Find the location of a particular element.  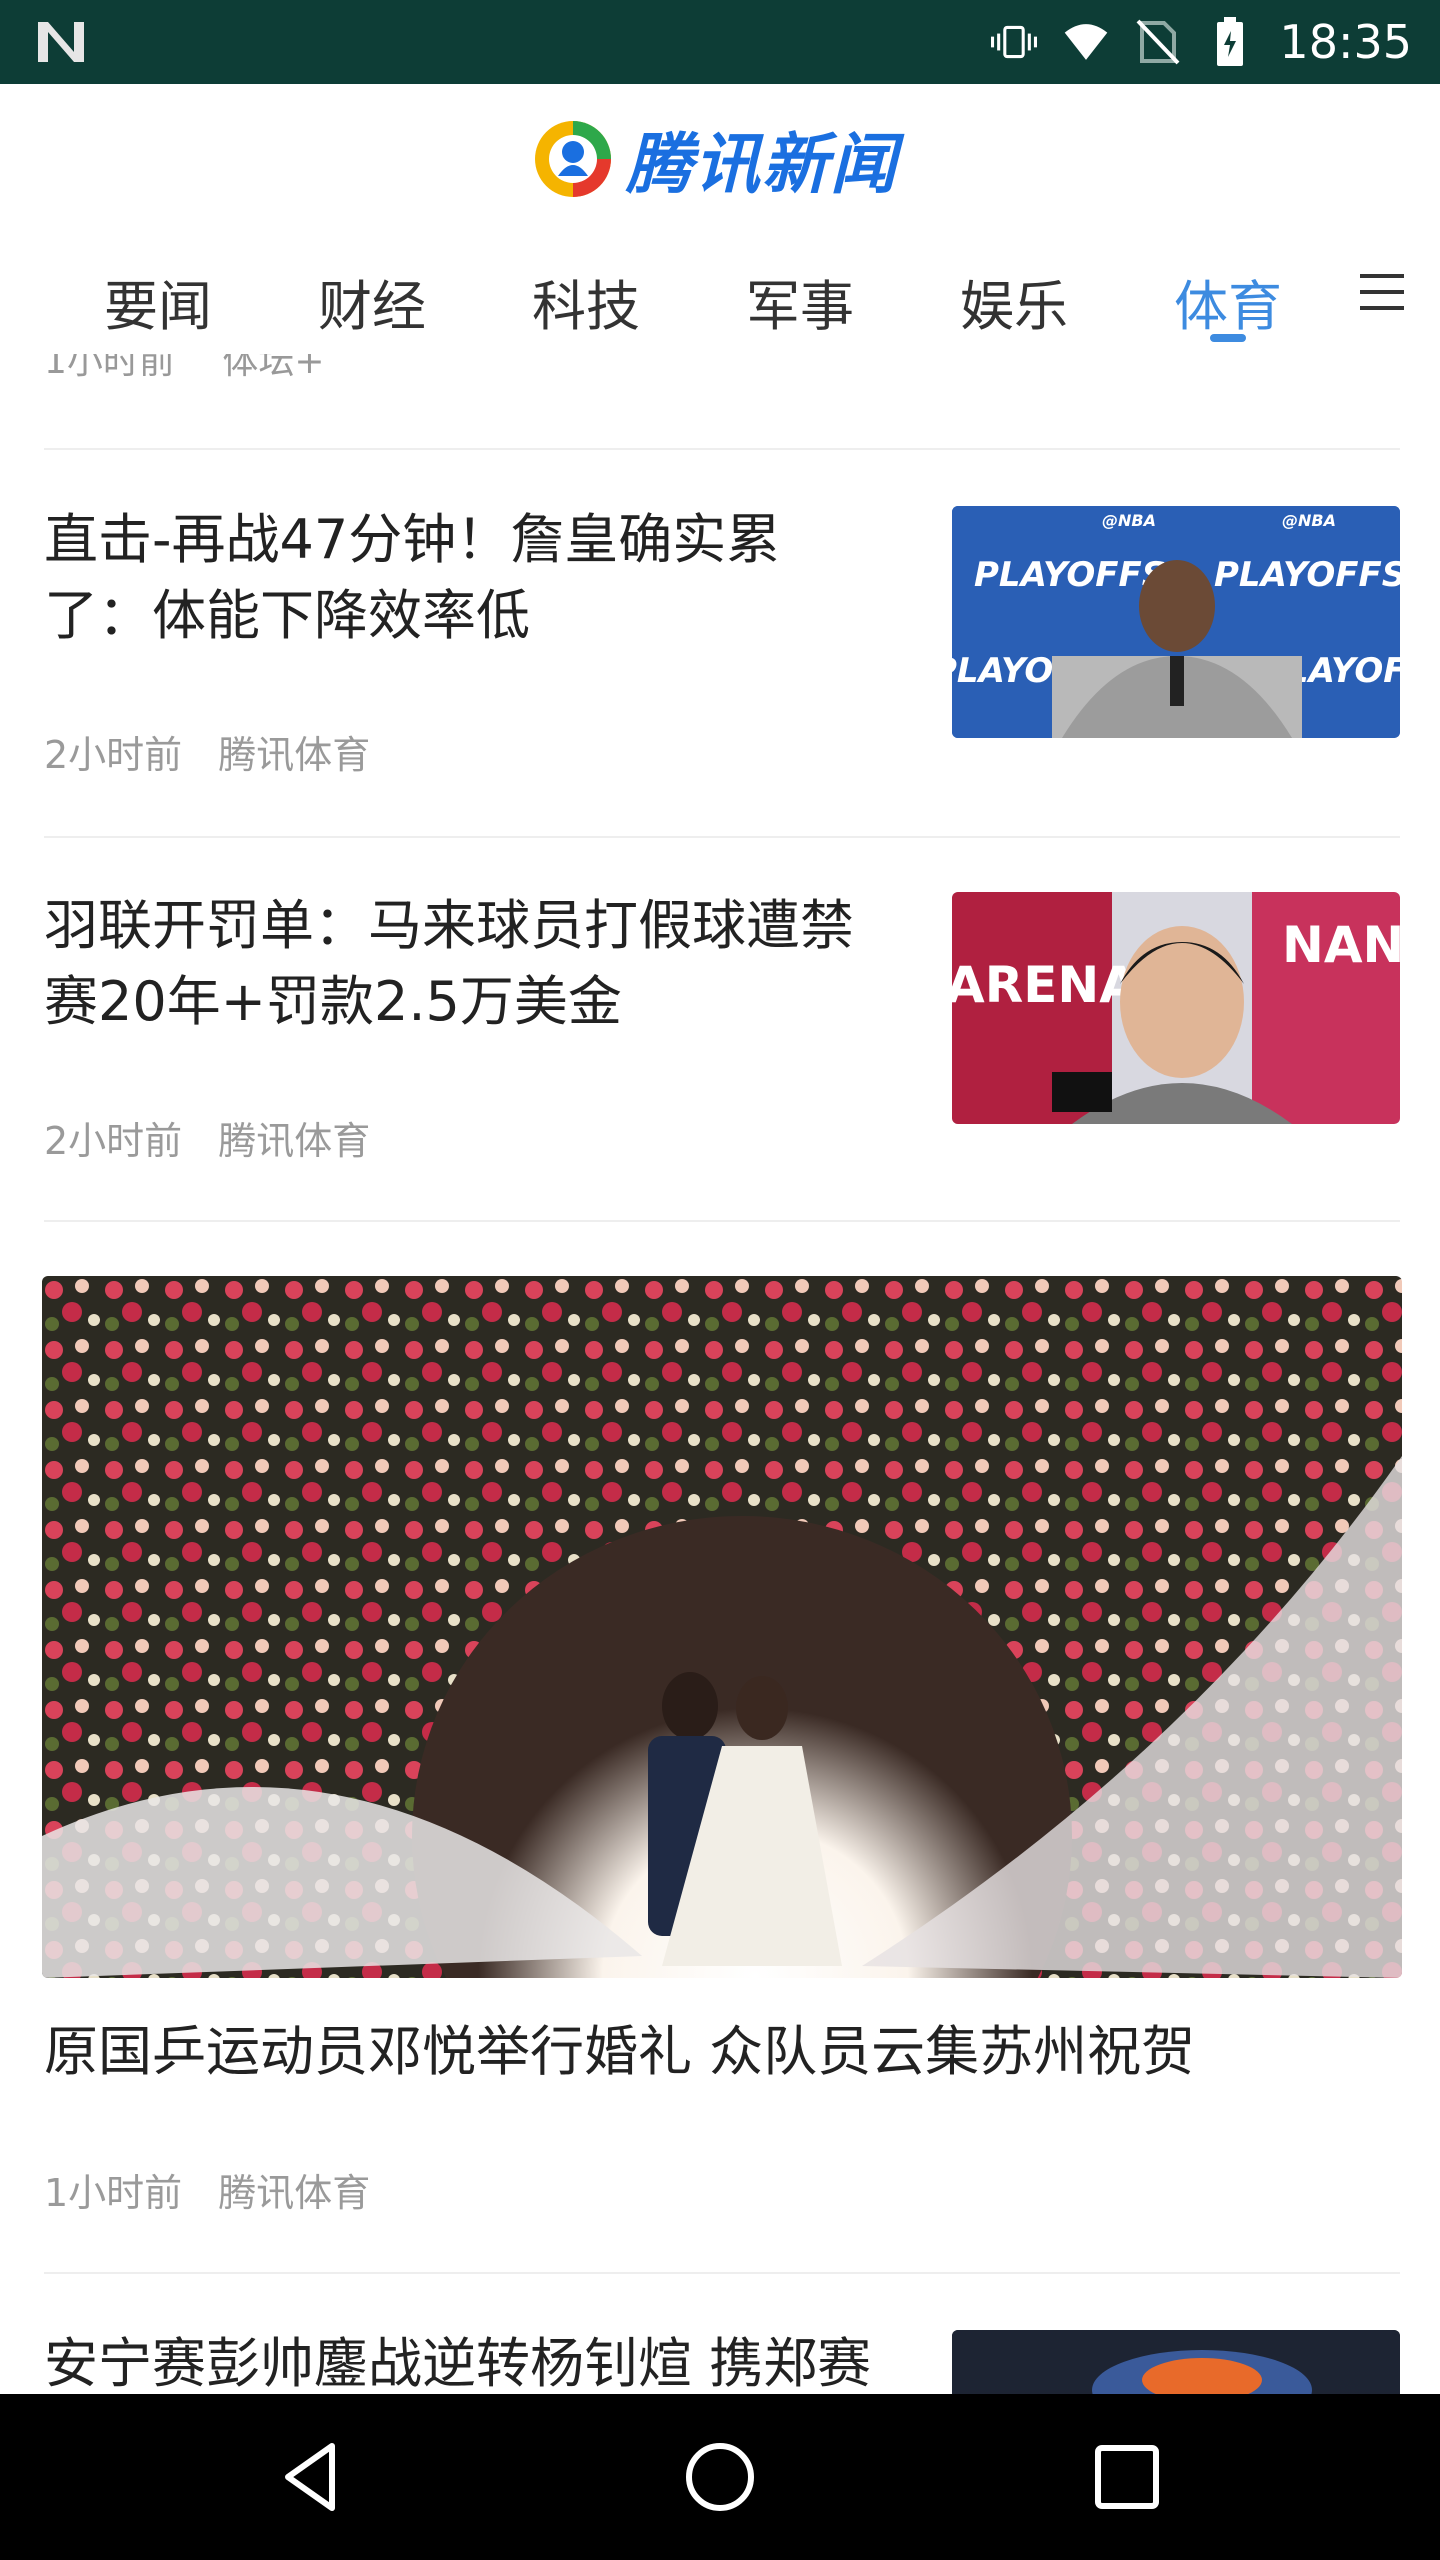

vibrate-icon is located at coordinates (1014, 42).